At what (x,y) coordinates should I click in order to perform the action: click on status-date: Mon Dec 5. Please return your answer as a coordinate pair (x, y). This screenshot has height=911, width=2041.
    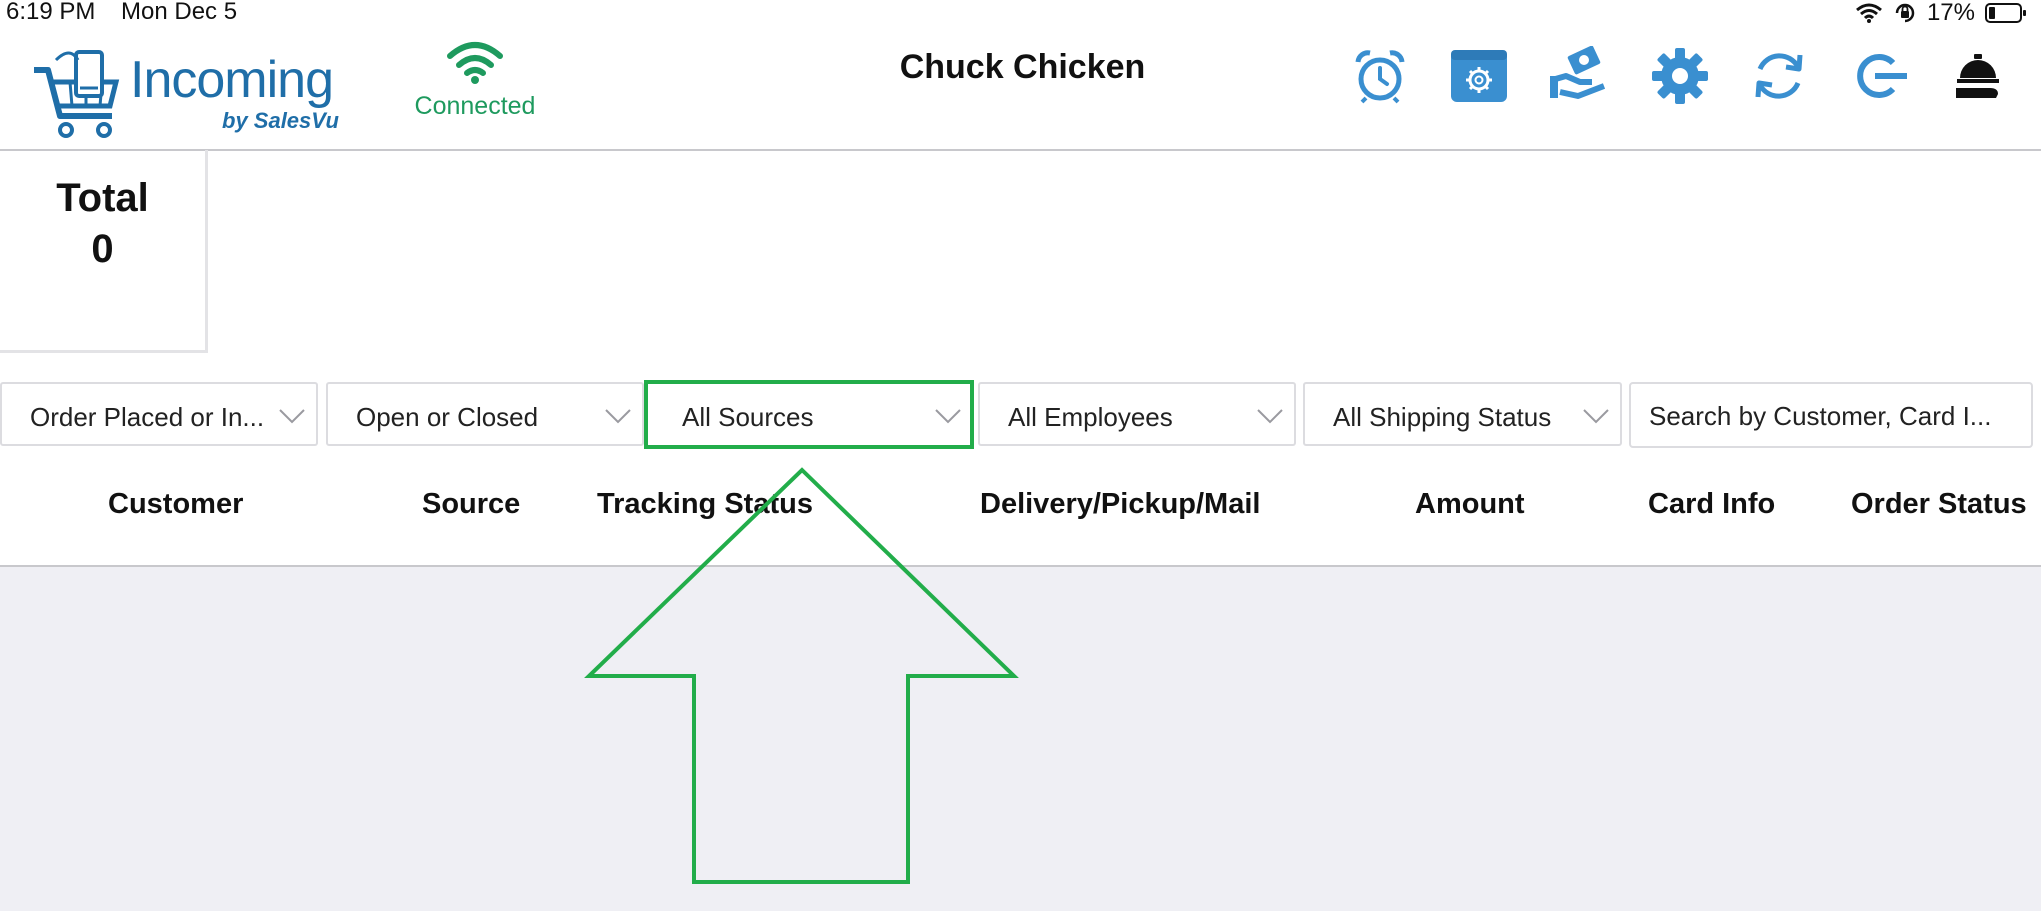
    Looking at the image, I should click on (179, 12).